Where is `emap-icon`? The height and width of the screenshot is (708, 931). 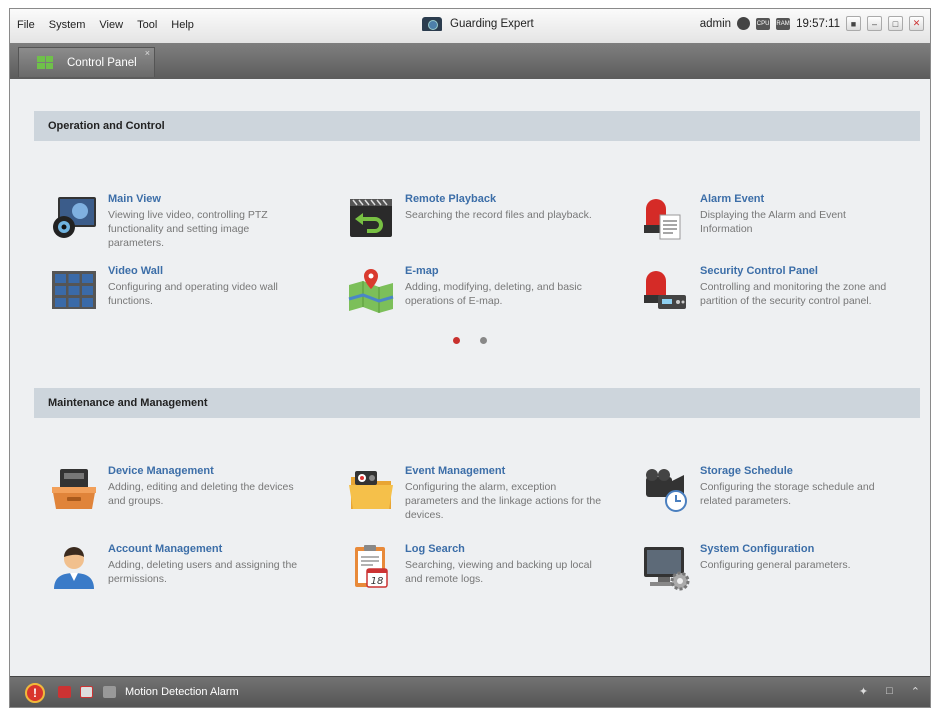 emap-icon is located at coordinates (371, 291).